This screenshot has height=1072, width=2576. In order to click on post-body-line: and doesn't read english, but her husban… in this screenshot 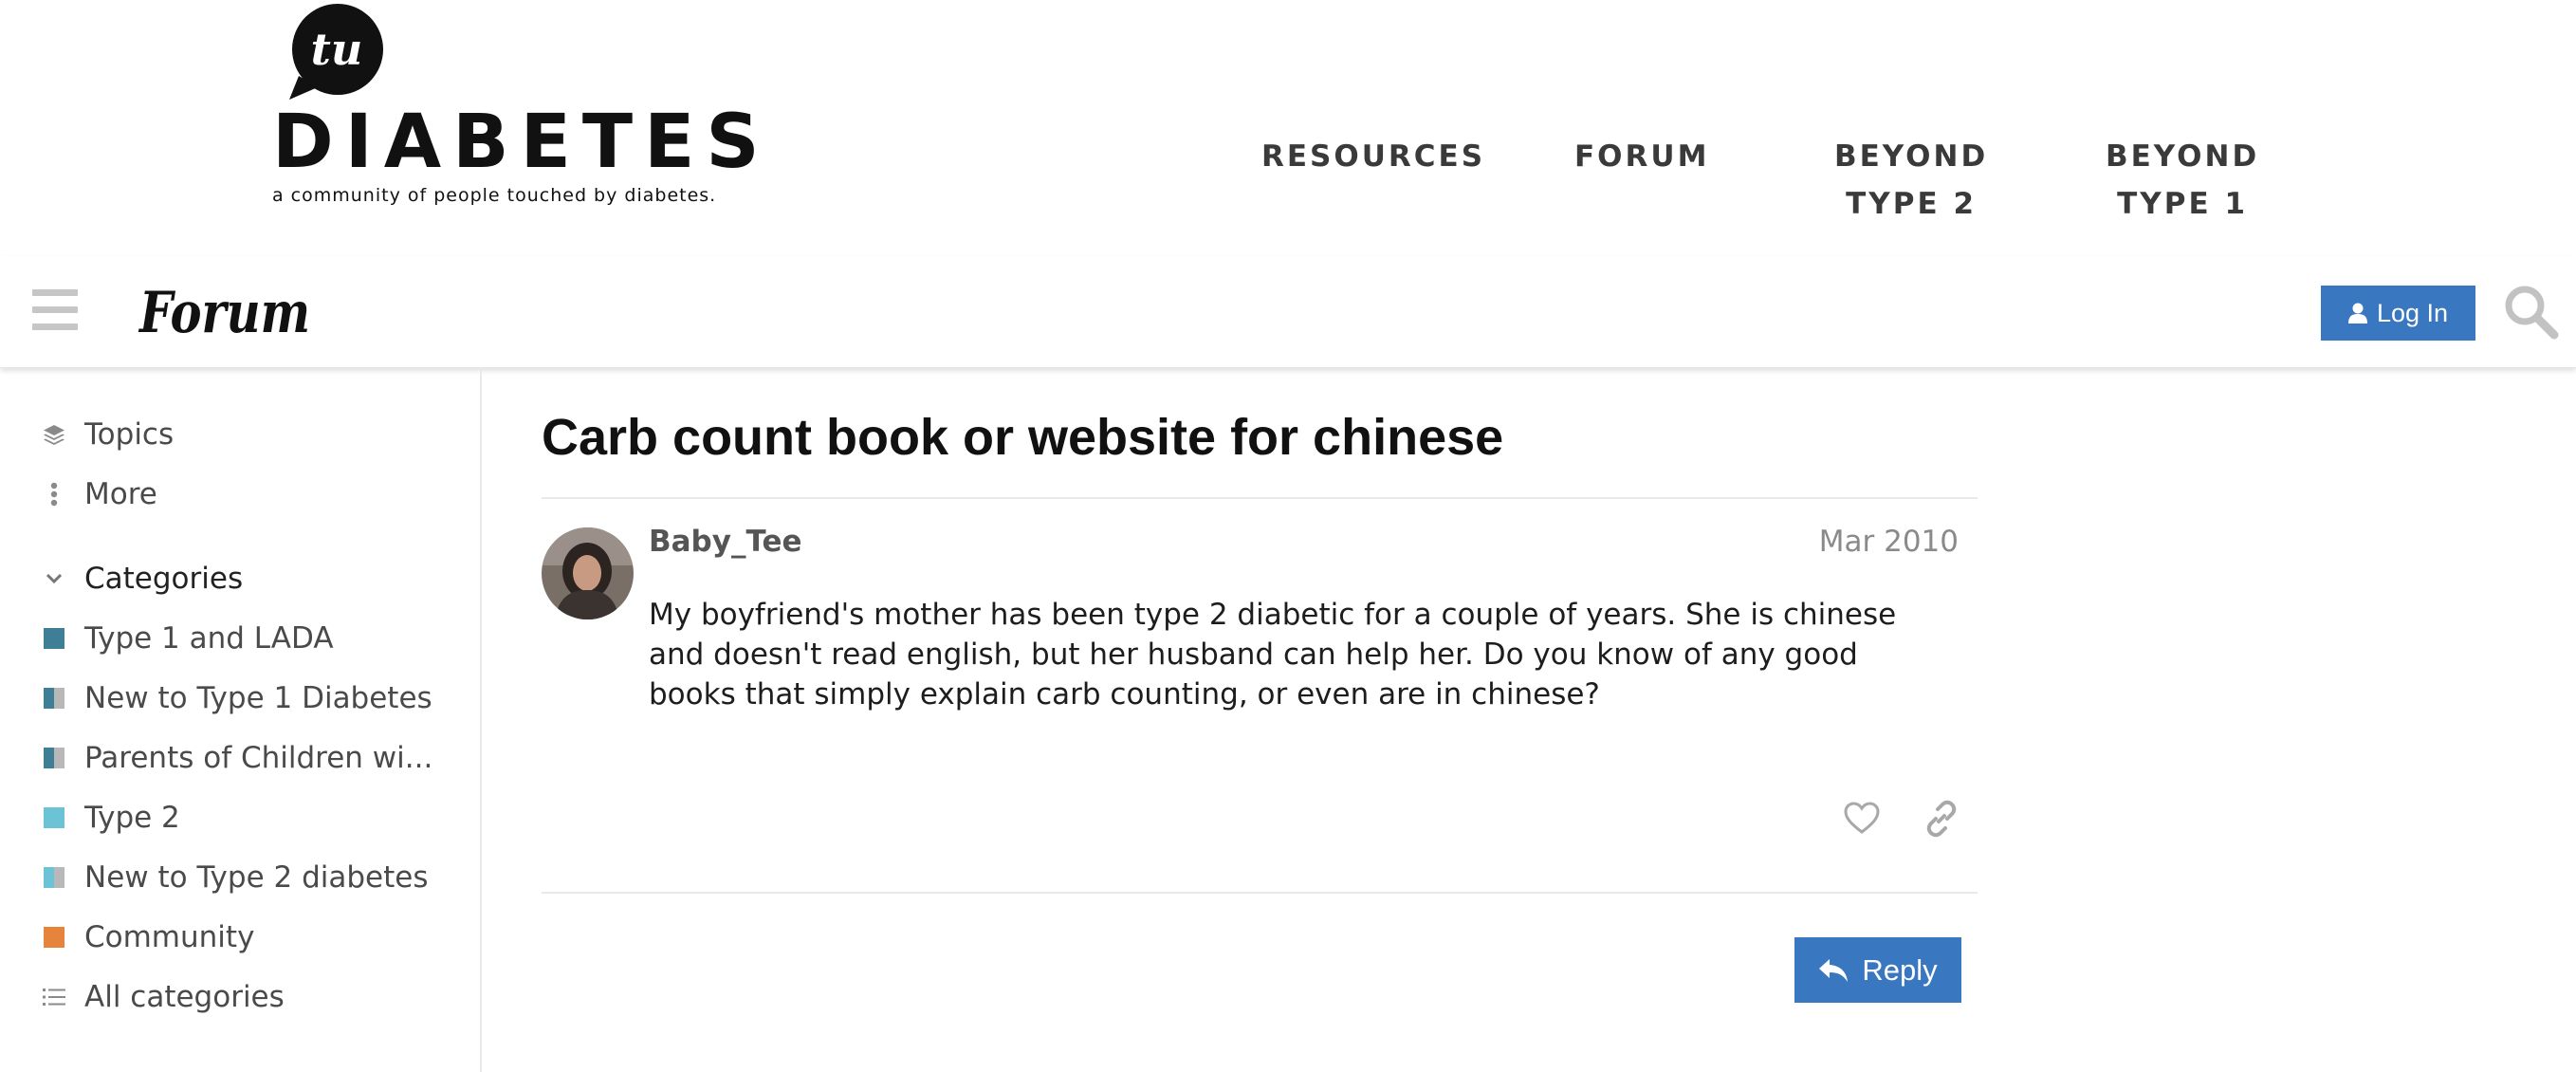, I will do `click(1253, 655)`.